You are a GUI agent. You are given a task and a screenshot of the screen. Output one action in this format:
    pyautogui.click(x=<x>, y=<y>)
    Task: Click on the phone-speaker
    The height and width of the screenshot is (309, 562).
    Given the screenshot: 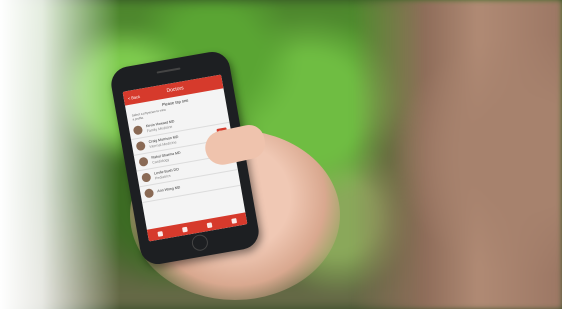 What is the action you would take?
    pyautogui.click(x=168, y=70)
    